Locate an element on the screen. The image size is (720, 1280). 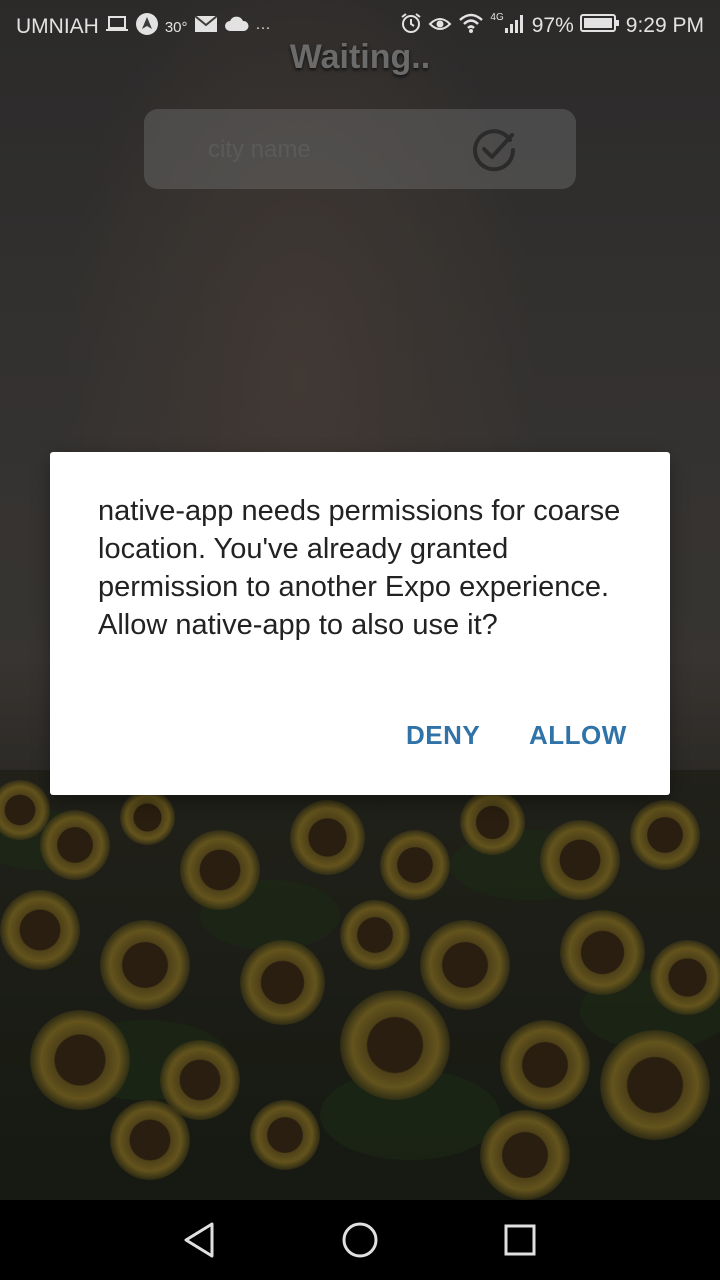
clock: 9:29 PM is located at coordinates (664, 25).